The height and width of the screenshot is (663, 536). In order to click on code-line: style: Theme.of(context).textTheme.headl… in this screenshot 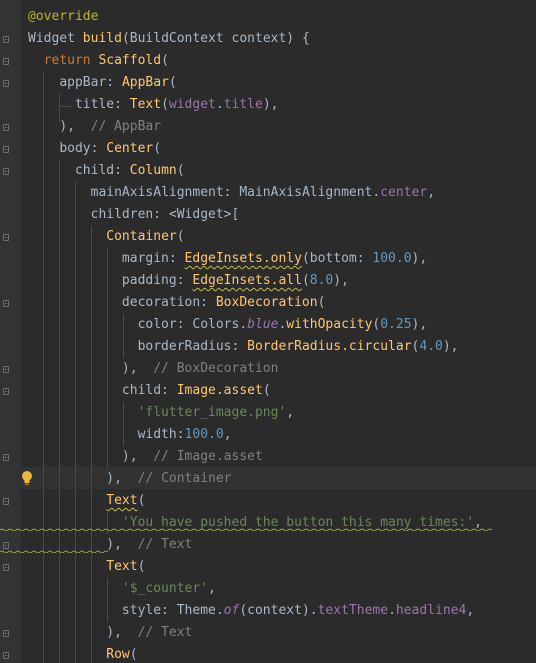, I will do `click(251, 611)`.